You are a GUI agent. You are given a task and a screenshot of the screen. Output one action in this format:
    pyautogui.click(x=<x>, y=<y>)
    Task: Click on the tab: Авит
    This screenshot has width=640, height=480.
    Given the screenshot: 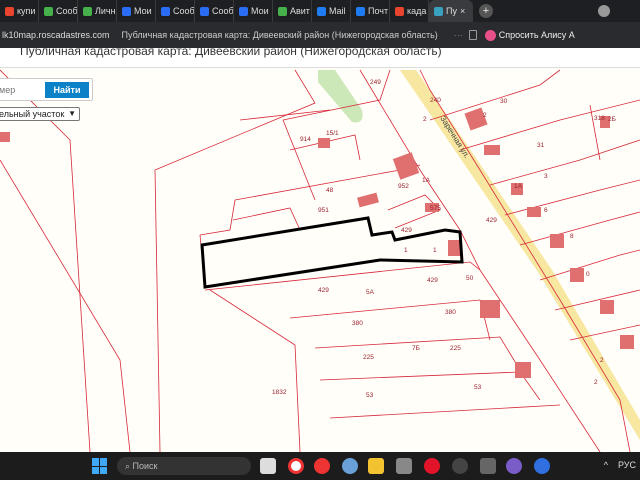 What is the action you would take?
    pyautogui.click(x=292, y=11)
    